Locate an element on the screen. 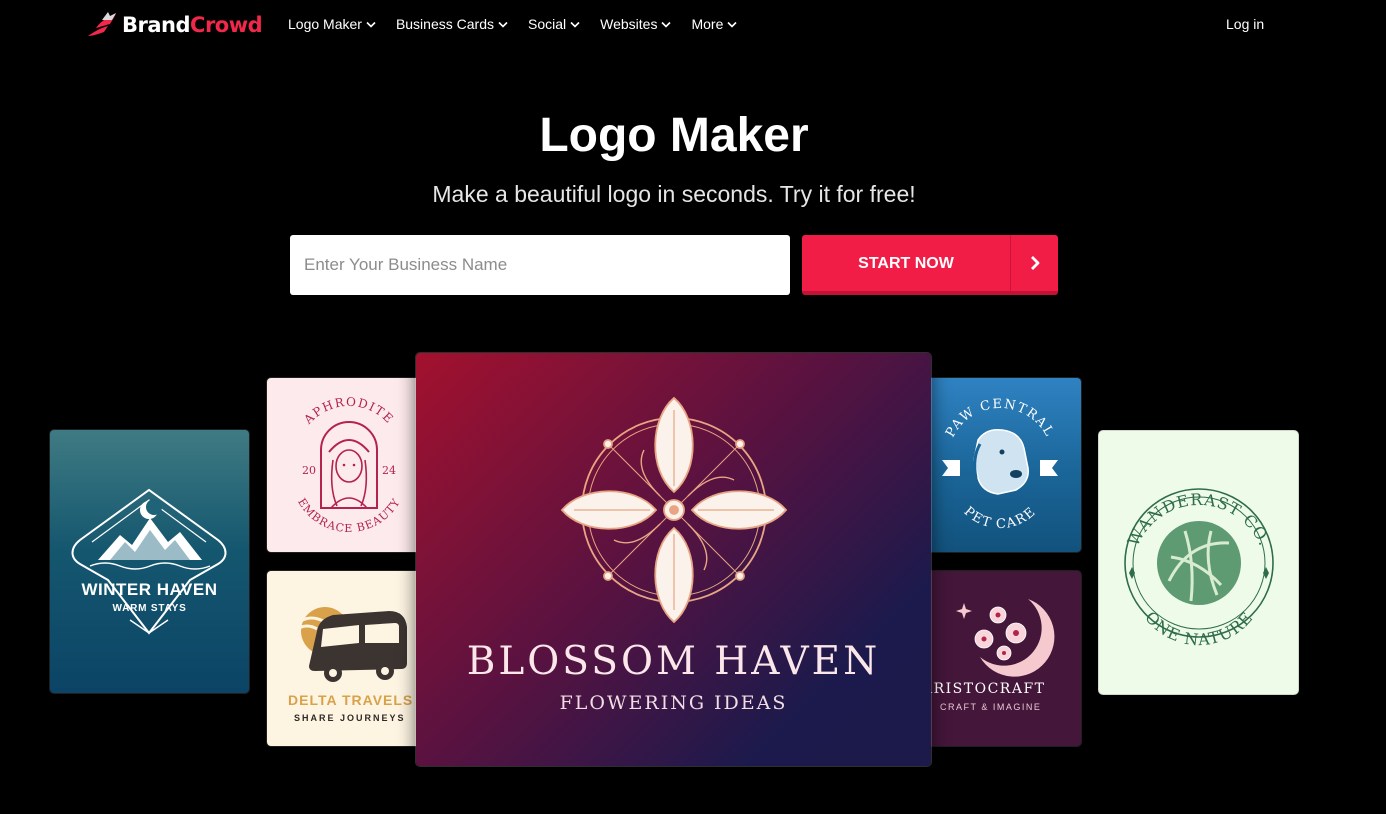 The height and width of the screenshot is (814, 1386). brandcrowd-logo: BrandCrowd is located at coordinates (174, 25).